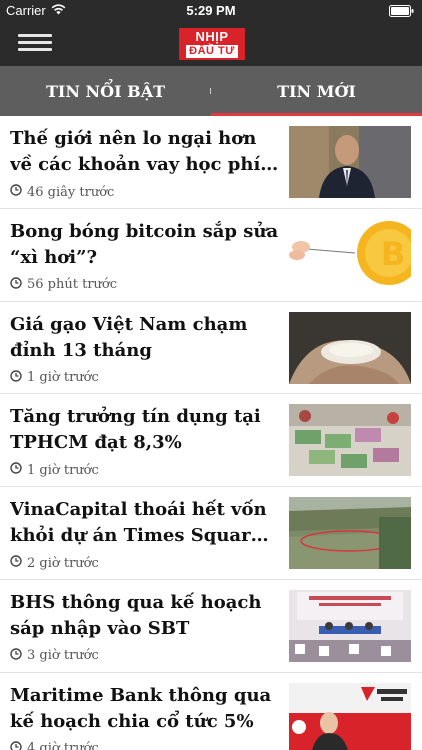 Image resolution: width=422 pixels, height=750 pixels. What do you see at coordinates (401, 11) in the screenshot?
I see `battery-icon` at bounding box center [401, 11].